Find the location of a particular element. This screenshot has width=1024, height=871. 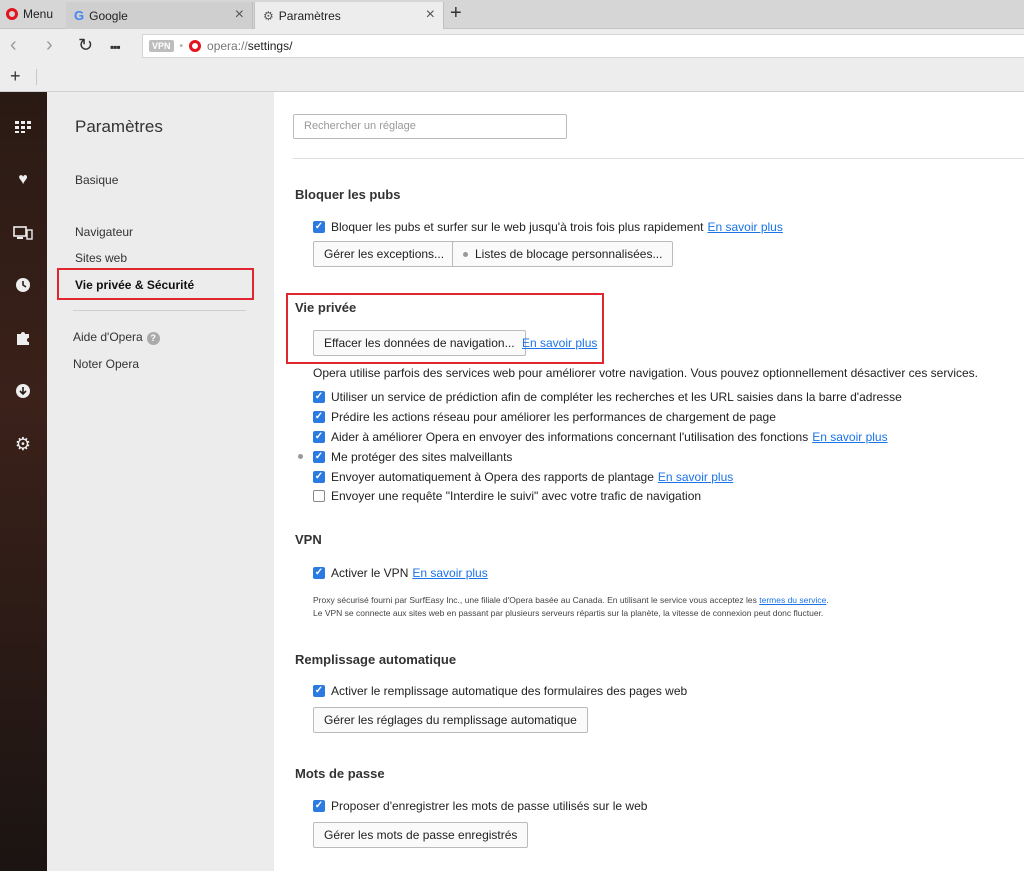

settings-nav-title: Paramètres is located at coordinates (119, 126).